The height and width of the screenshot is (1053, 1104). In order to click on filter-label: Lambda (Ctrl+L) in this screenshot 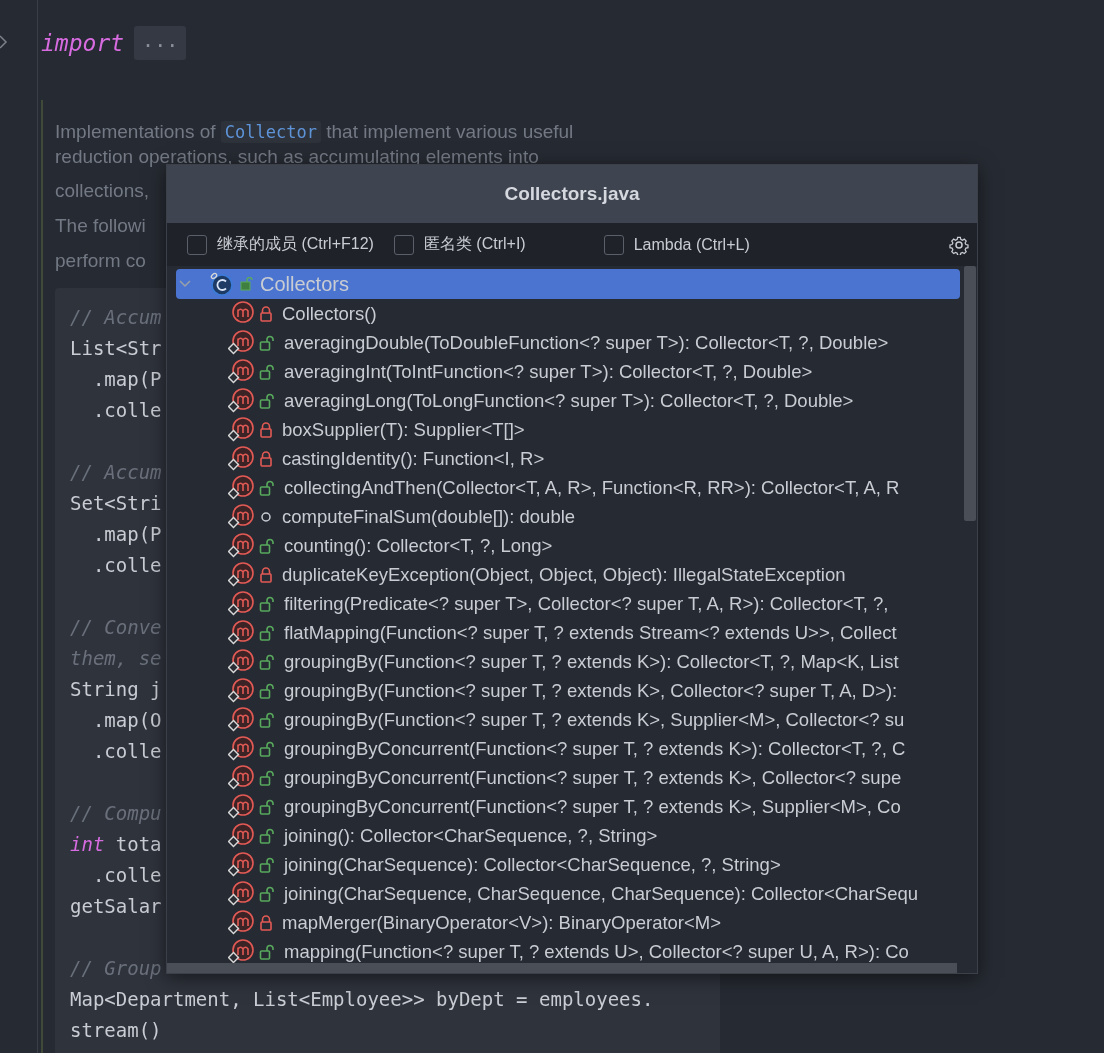, I will do `click(691, 244)`.